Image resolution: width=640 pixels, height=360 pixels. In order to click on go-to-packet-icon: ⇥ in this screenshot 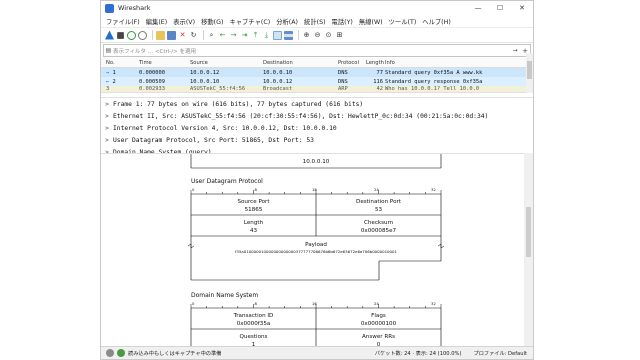, I will do `click(244, 35)`.